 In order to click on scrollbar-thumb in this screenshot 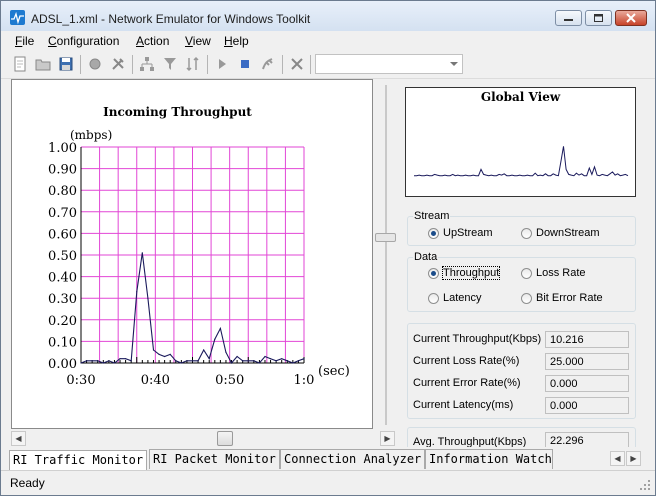, I will do `click(225, 438)`.